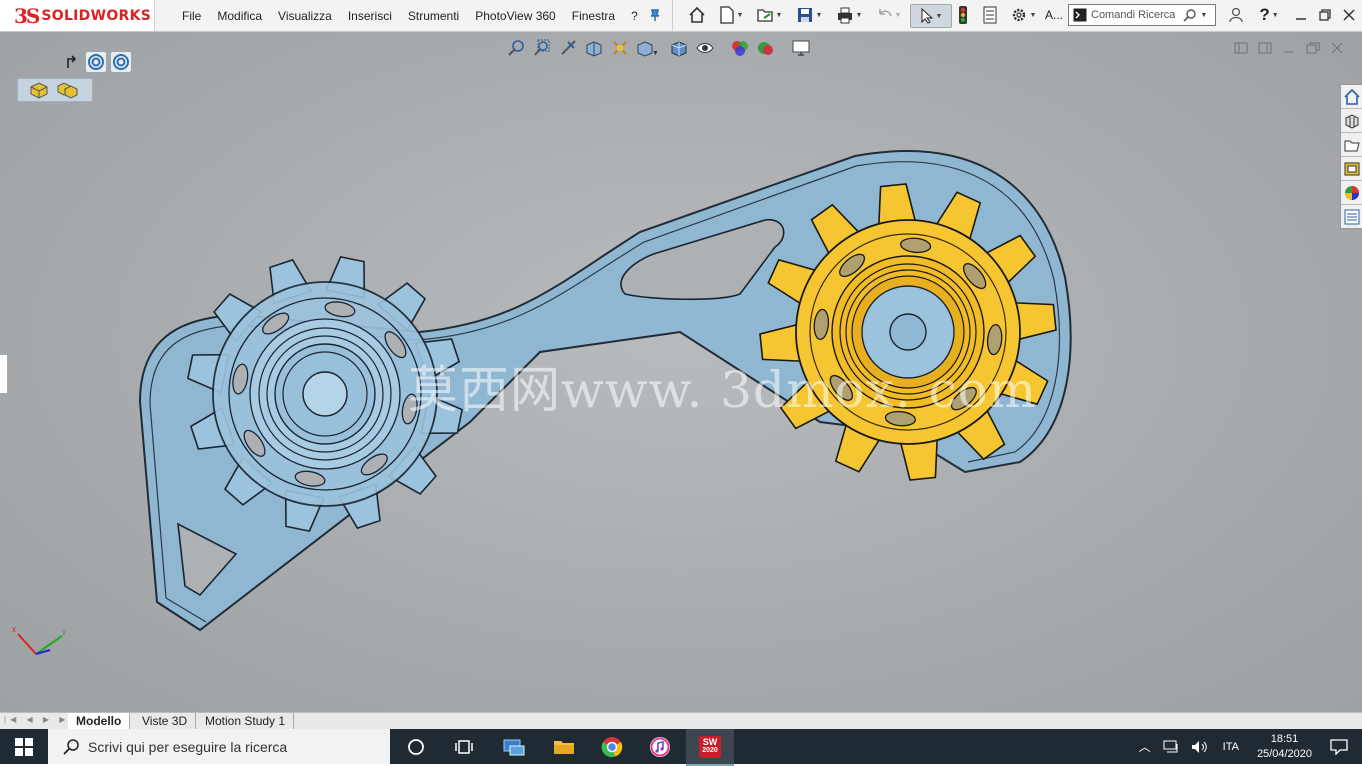 The width and height of the screenshot is (1362, 766). I want to click on start-button, so click(24, 746).